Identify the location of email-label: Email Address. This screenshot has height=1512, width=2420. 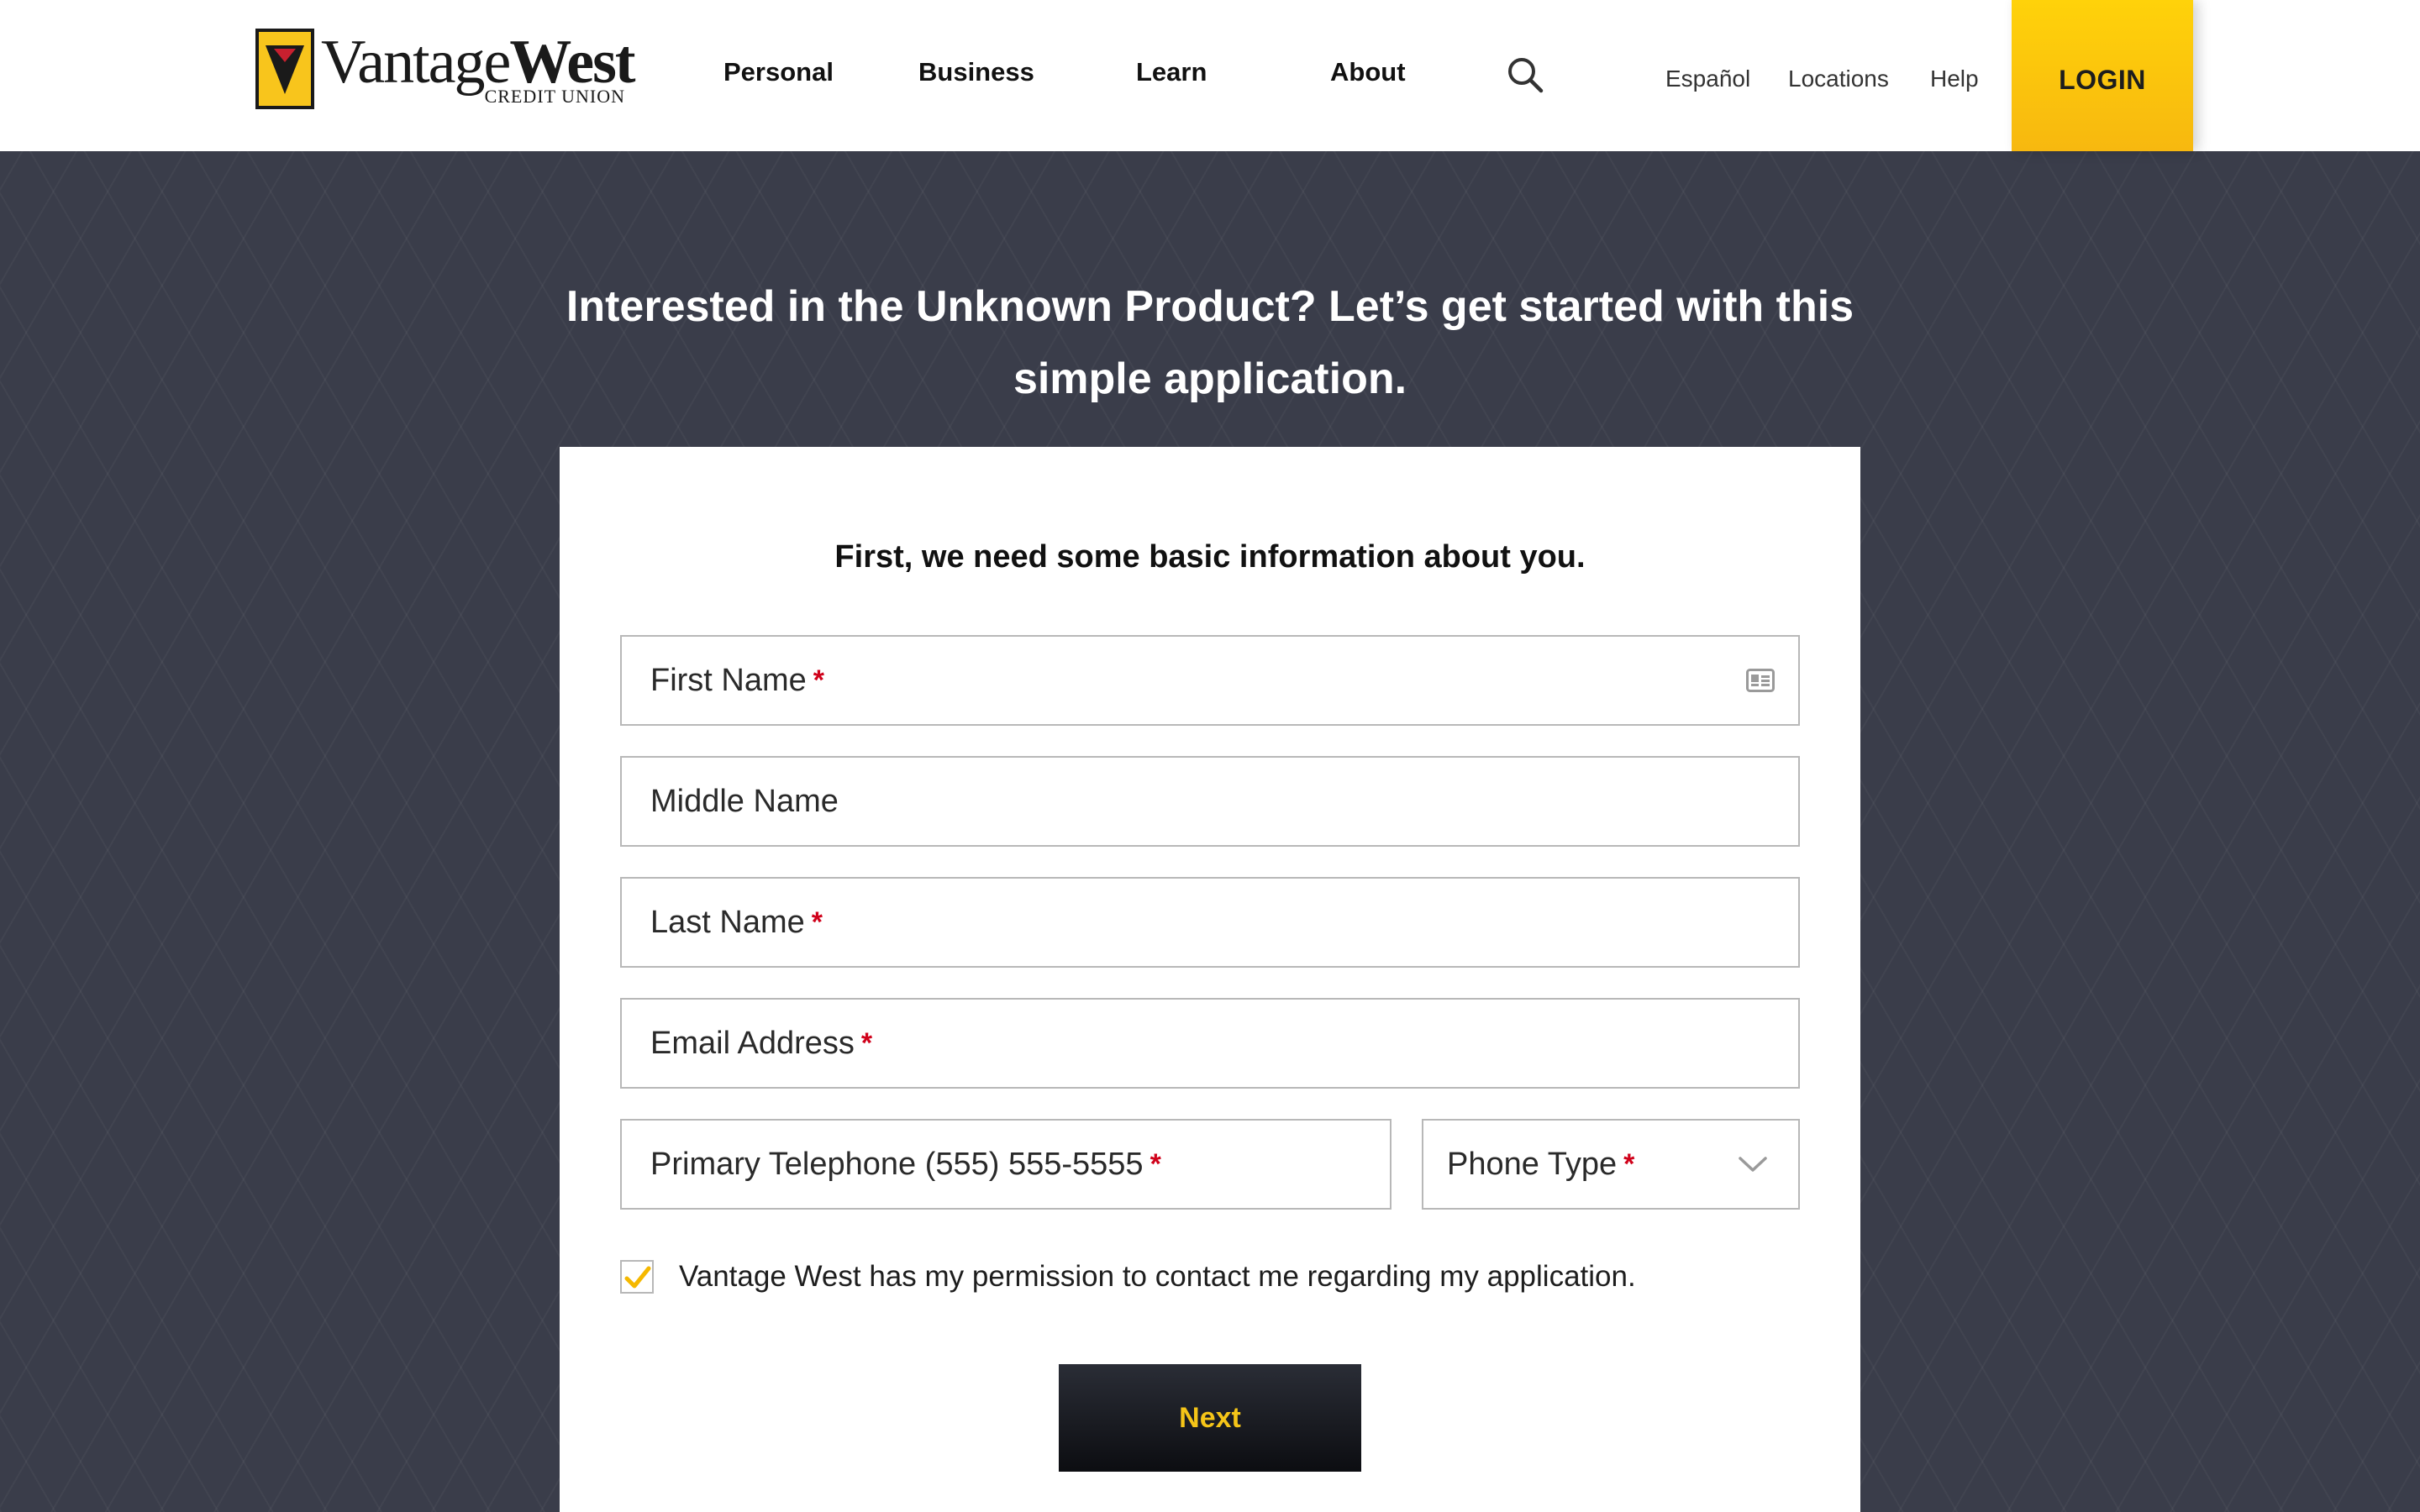
(752, 1043).